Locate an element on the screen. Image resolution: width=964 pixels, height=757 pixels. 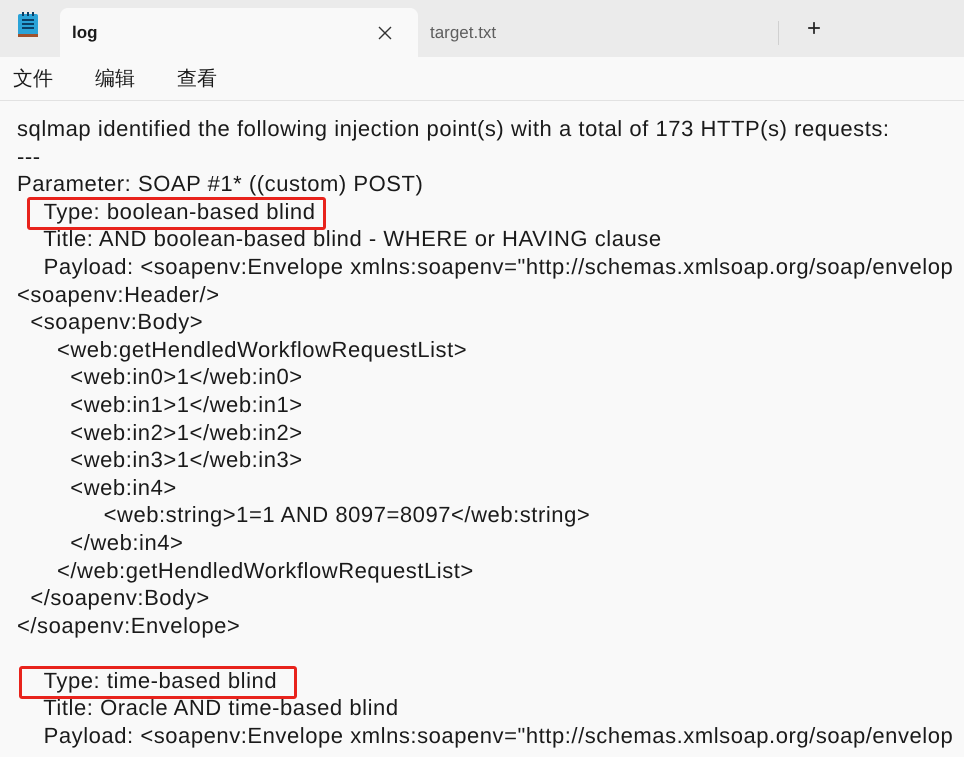
text-line: </web:getHendledWorkflowRequestList> is located at coordinates (265, 570).